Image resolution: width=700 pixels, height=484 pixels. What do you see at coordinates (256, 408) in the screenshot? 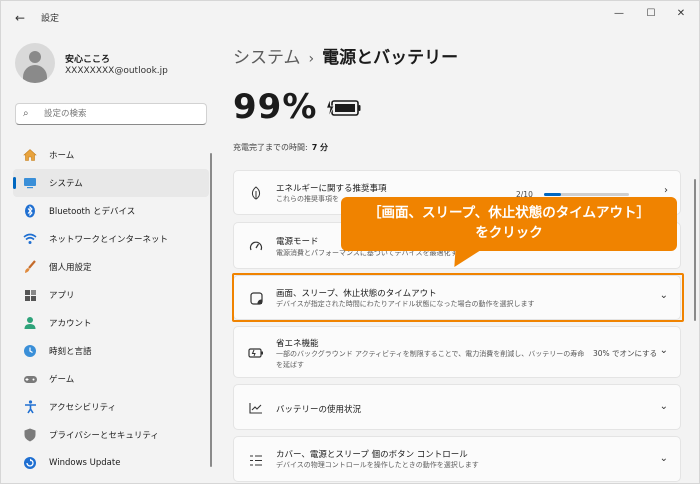
I see `chart-icon` at bounding box center [256, 408].